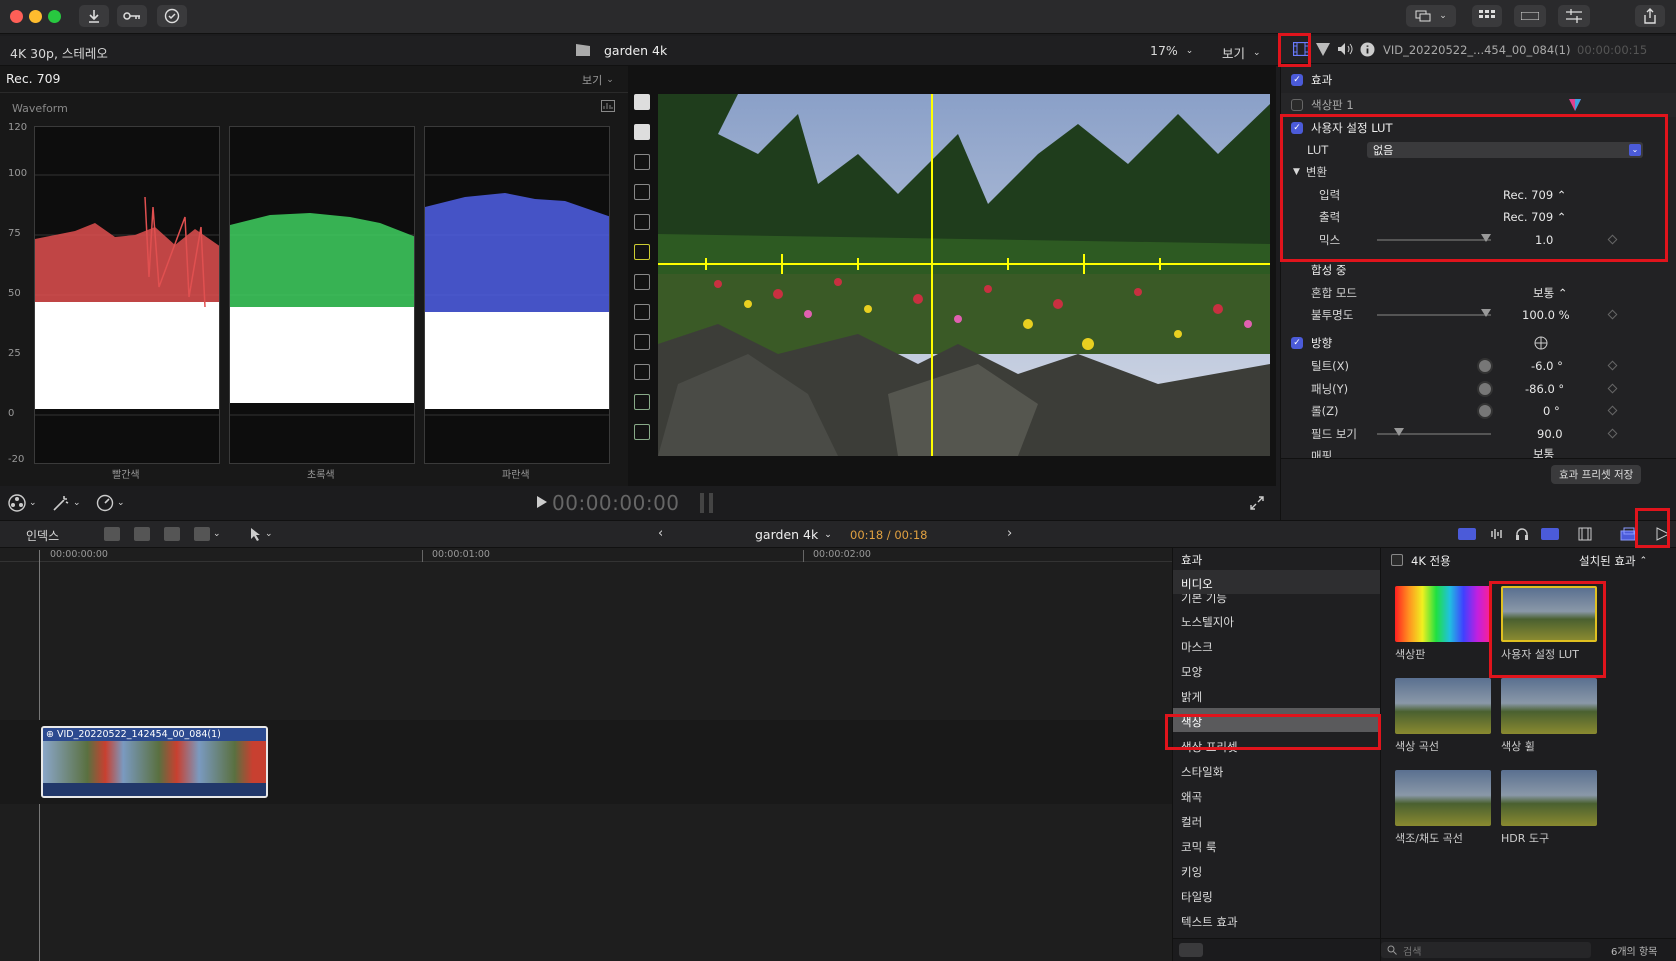  Describe the element at coordinates (586, 555) in the screenshot. I see `timeline-ruler: 00:00:00:00 00:00:01:00 00:00:02:00` at that location.